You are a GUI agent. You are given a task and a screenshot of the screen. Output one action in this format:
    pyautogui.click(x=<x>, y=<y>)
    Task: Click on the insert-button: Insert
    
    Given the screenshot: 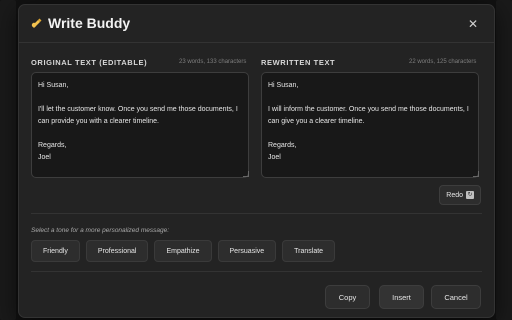 What is the action you would take?
    pyautogui.click(x=401, y=297)
    